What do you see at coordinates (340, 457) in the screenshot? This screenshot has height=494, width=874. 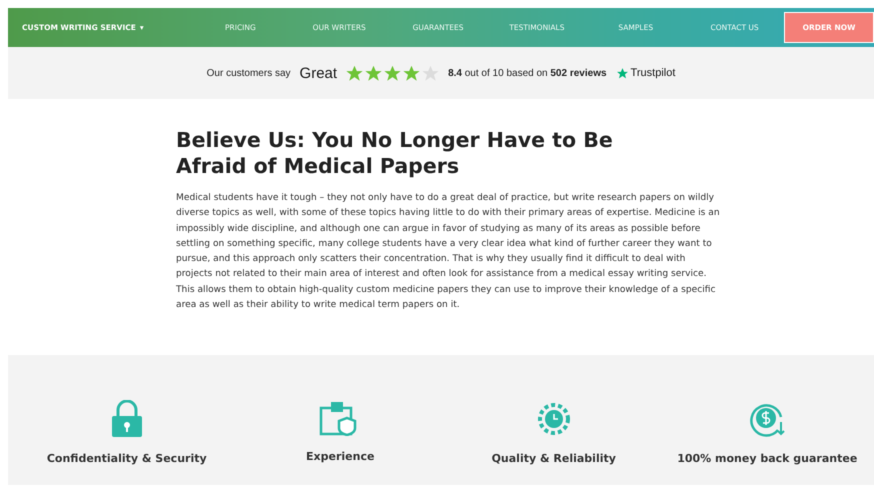 I see `feature-title: Experience` at bounding box center [340, 457].